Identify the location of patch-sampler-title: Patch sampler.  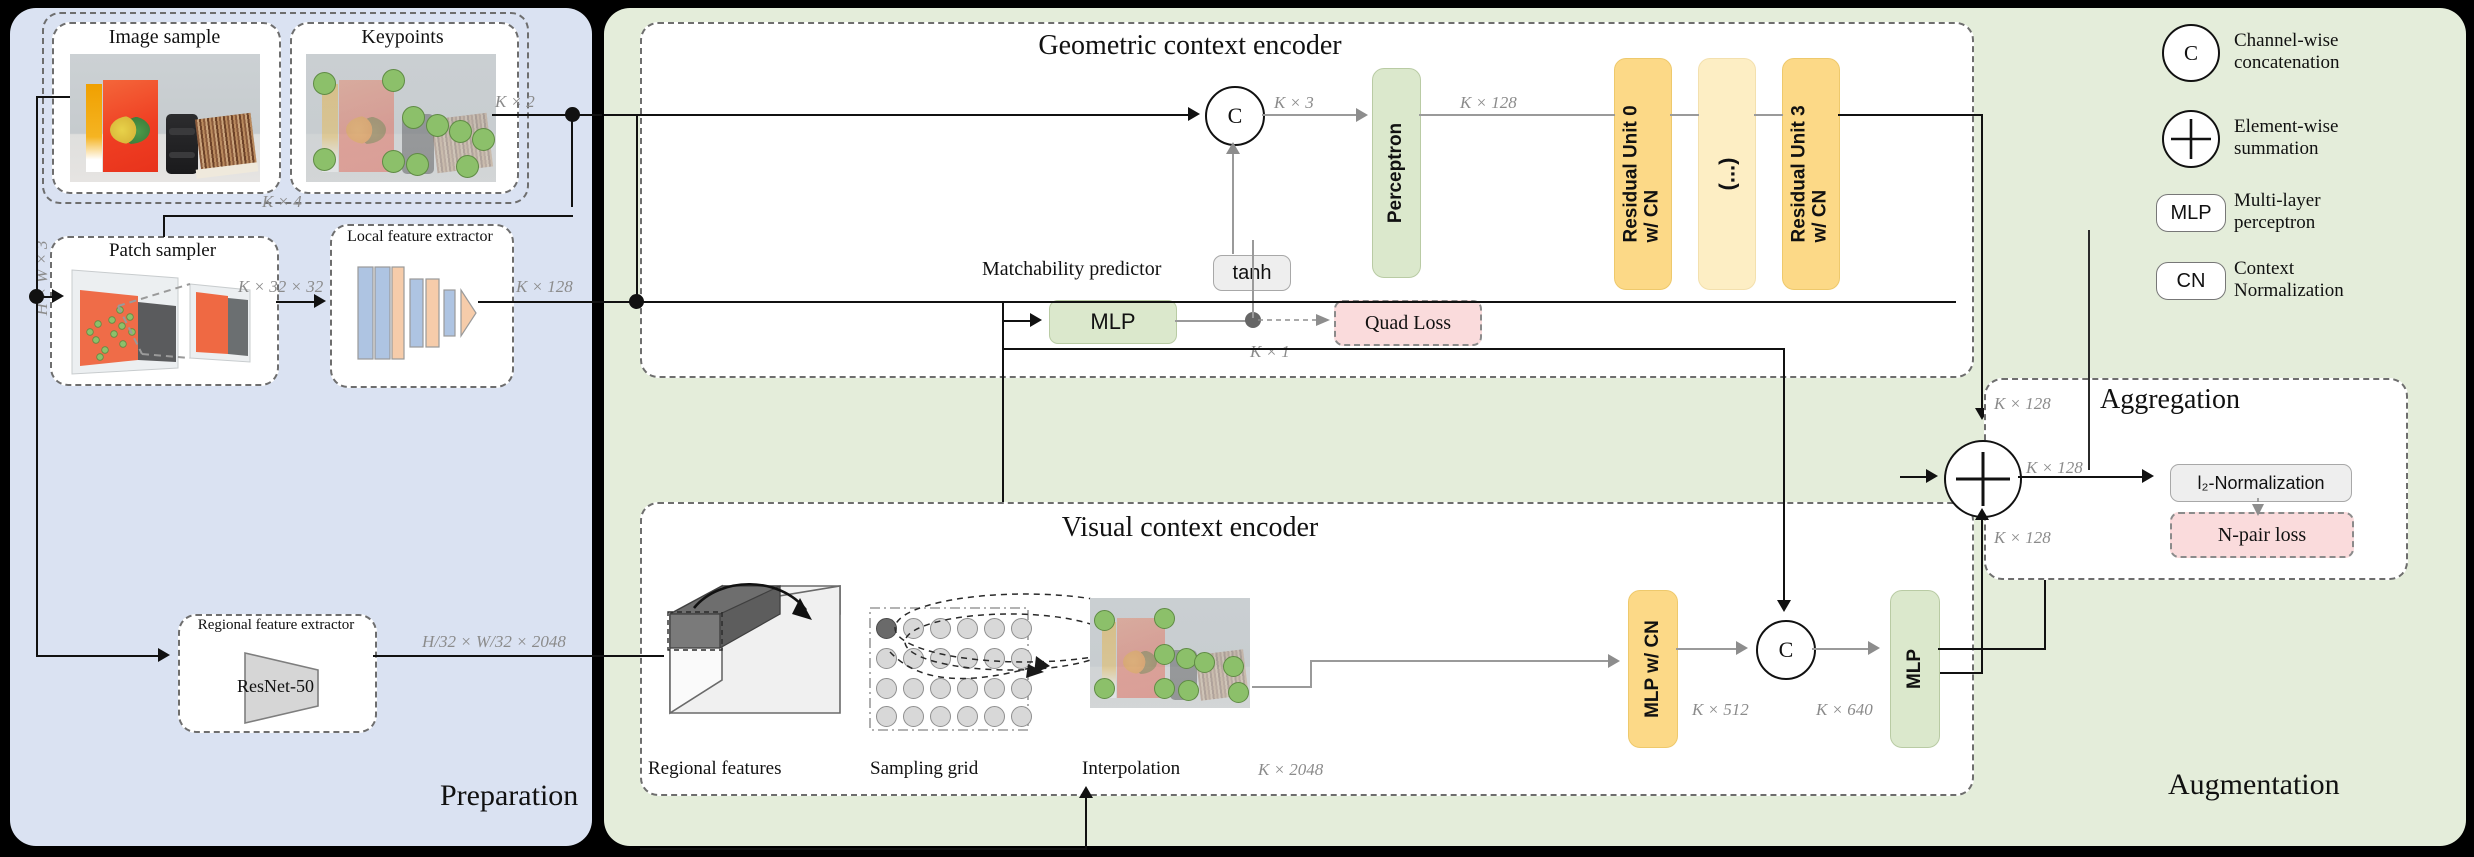
(162, 250).